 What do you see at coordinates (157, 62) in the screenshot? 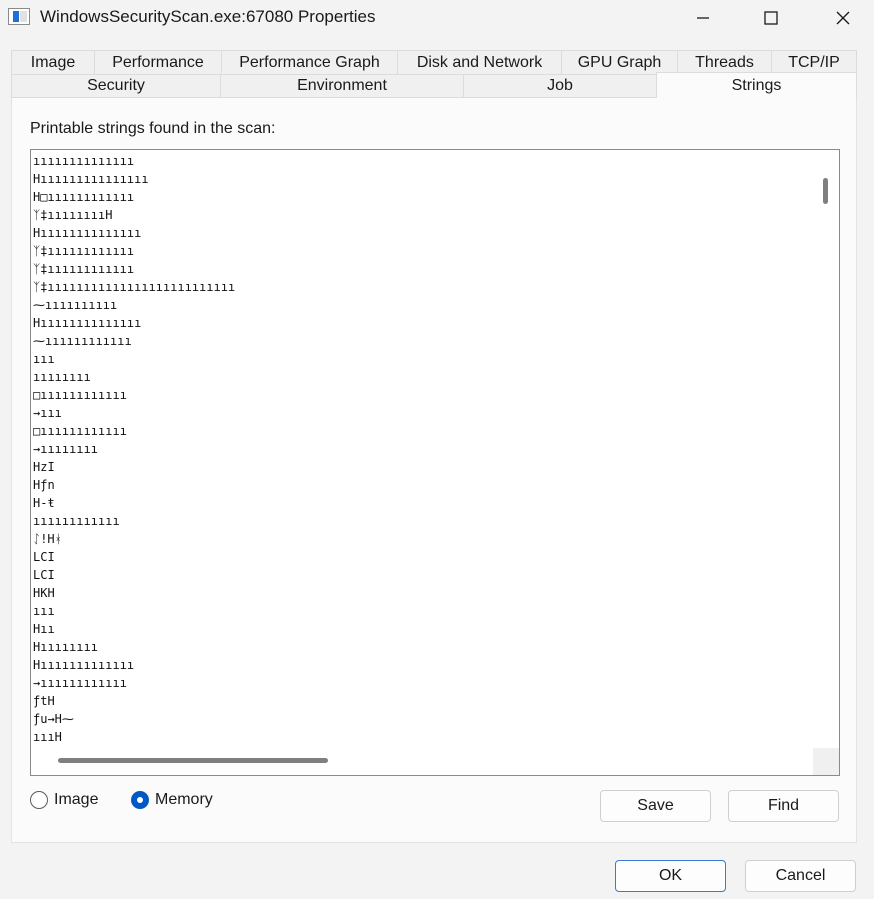
I see `tab-performance: Performance` at bounding box center [157, 62].